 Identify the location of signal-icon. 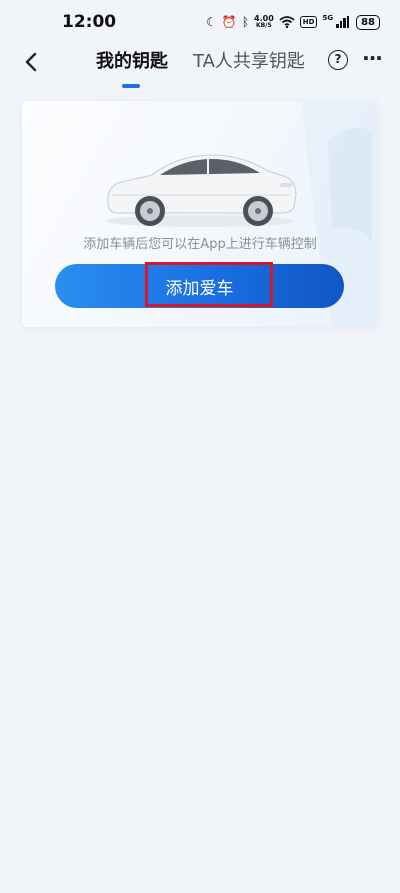
(343, 22).